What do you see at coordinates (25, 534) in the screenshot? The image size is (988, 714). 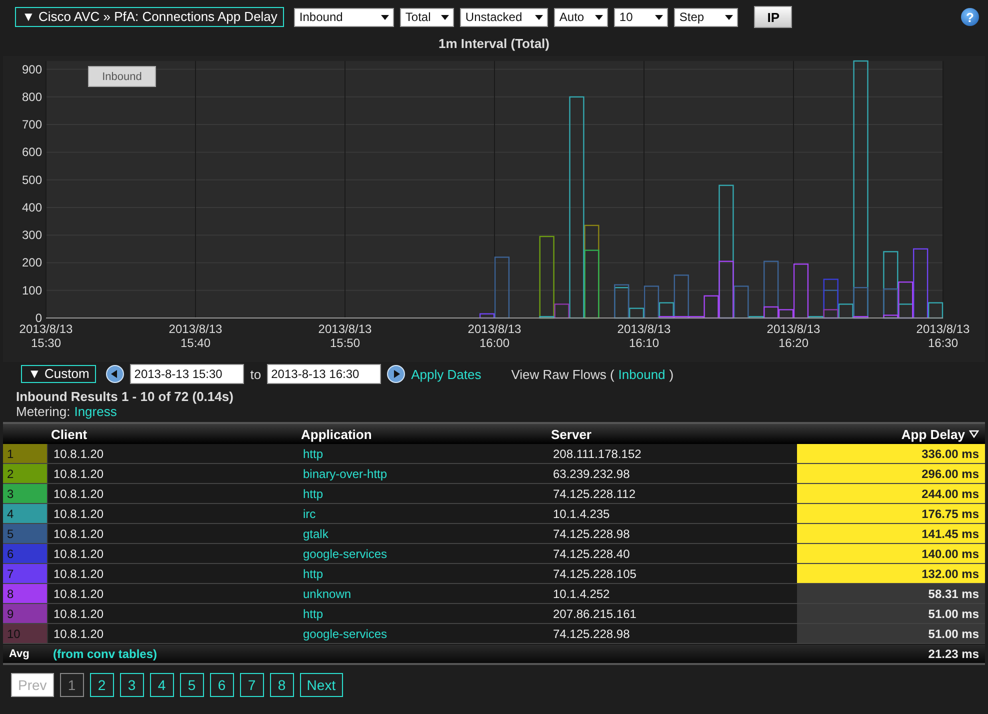 I see `color-swatch: 5` at bounding box center [25, 534].